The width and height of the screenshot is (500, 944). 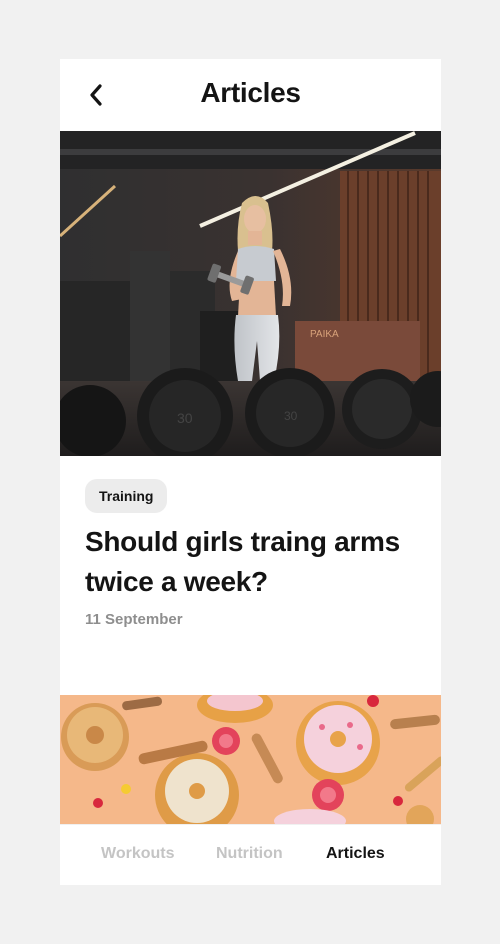 I want to click on header: Articles, so click(x=250, y=95).